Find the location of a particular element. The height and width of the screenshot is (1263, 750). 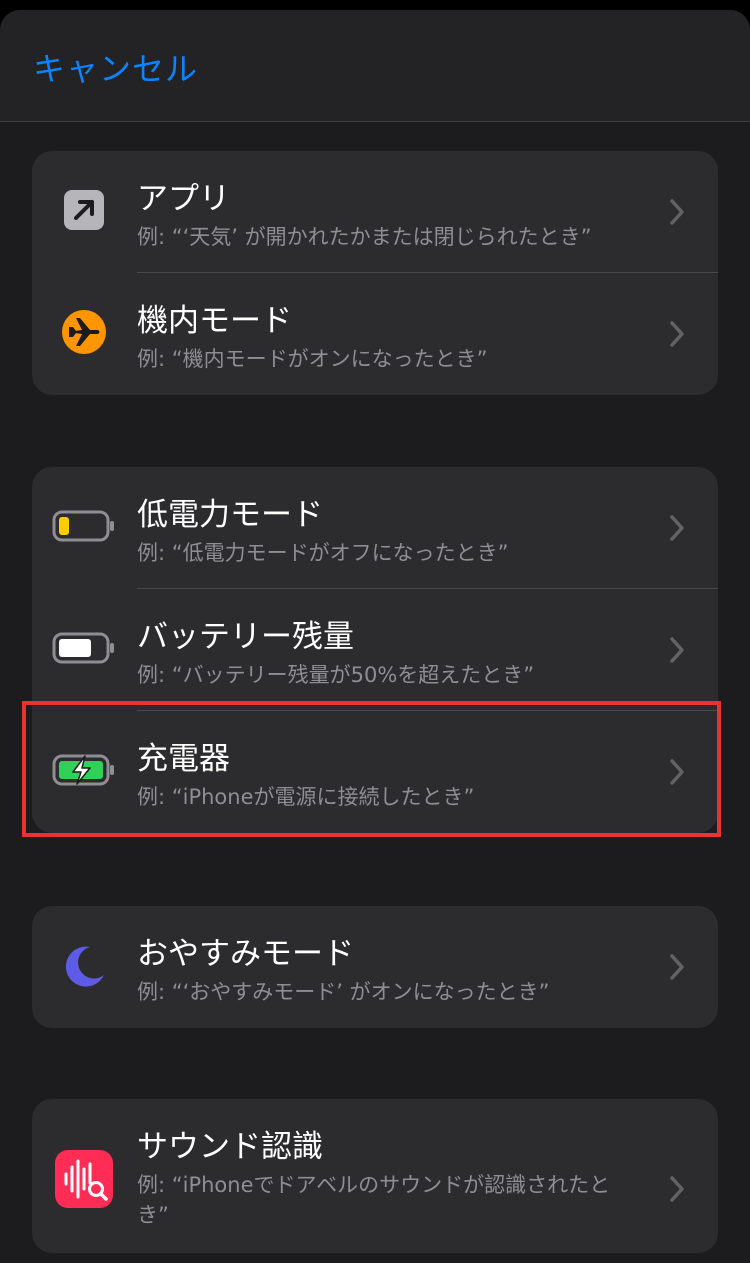

airplane-icon is located at coordinates (84, 334).